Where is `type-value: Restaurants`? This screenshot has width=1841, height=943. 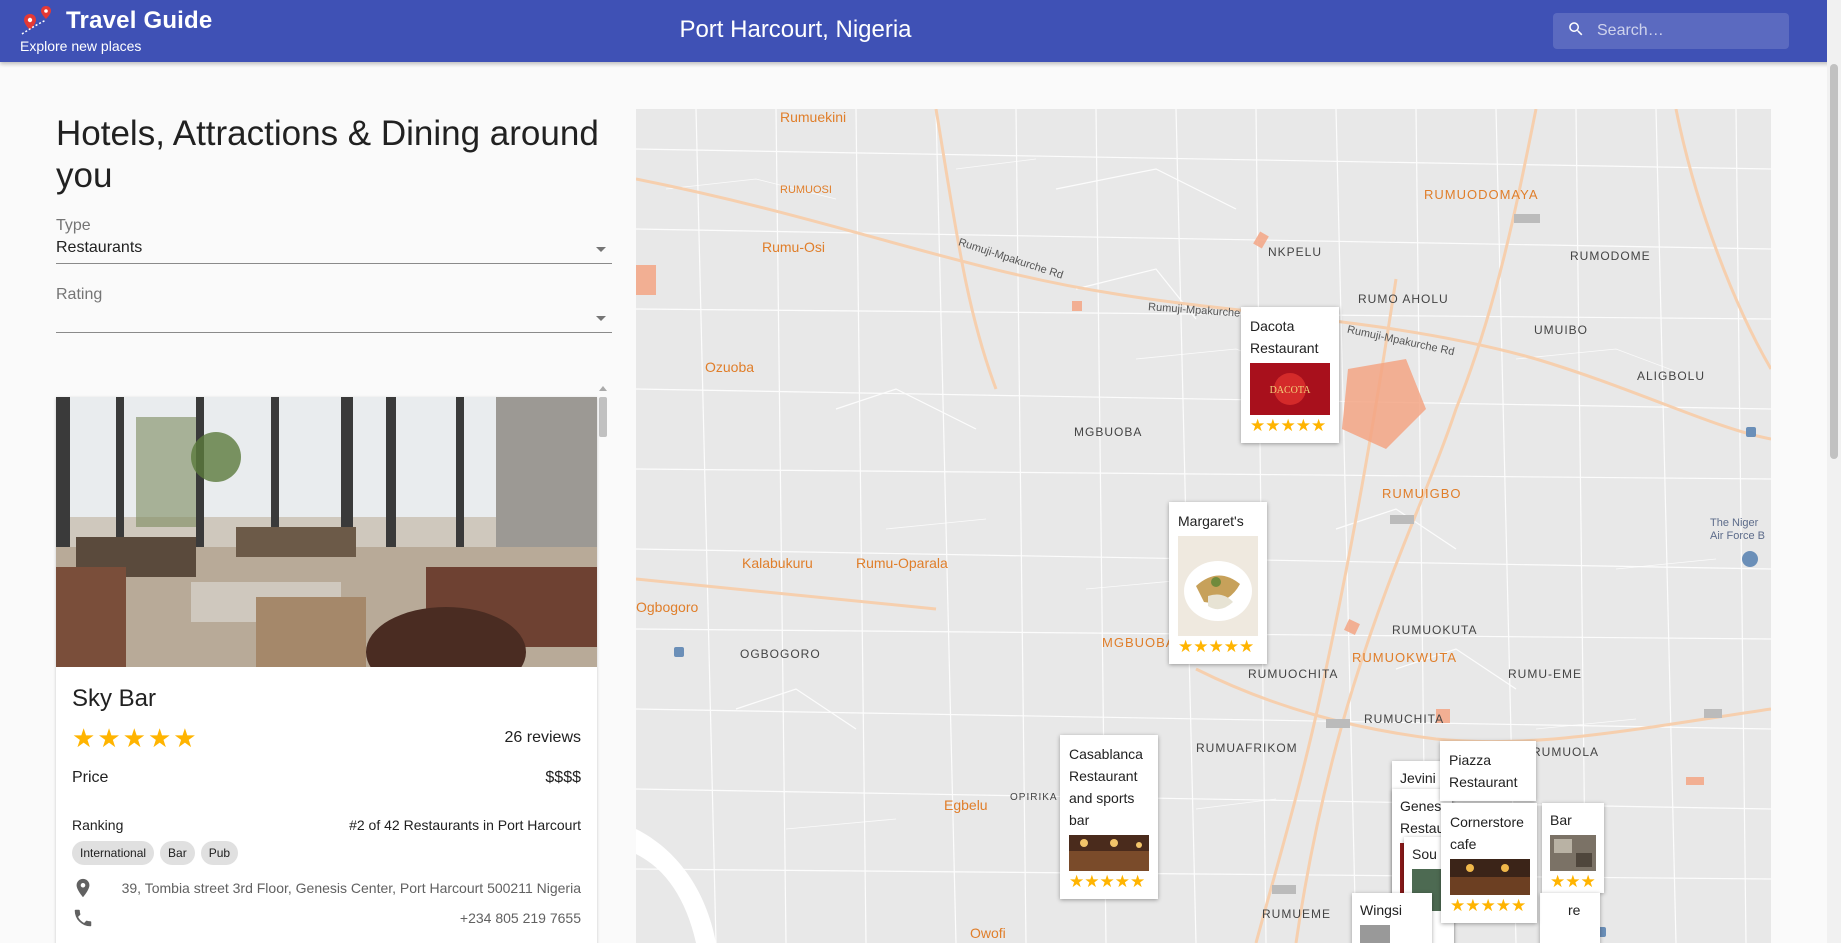
type-value: Restaurants is located at coordinates (334, 249).